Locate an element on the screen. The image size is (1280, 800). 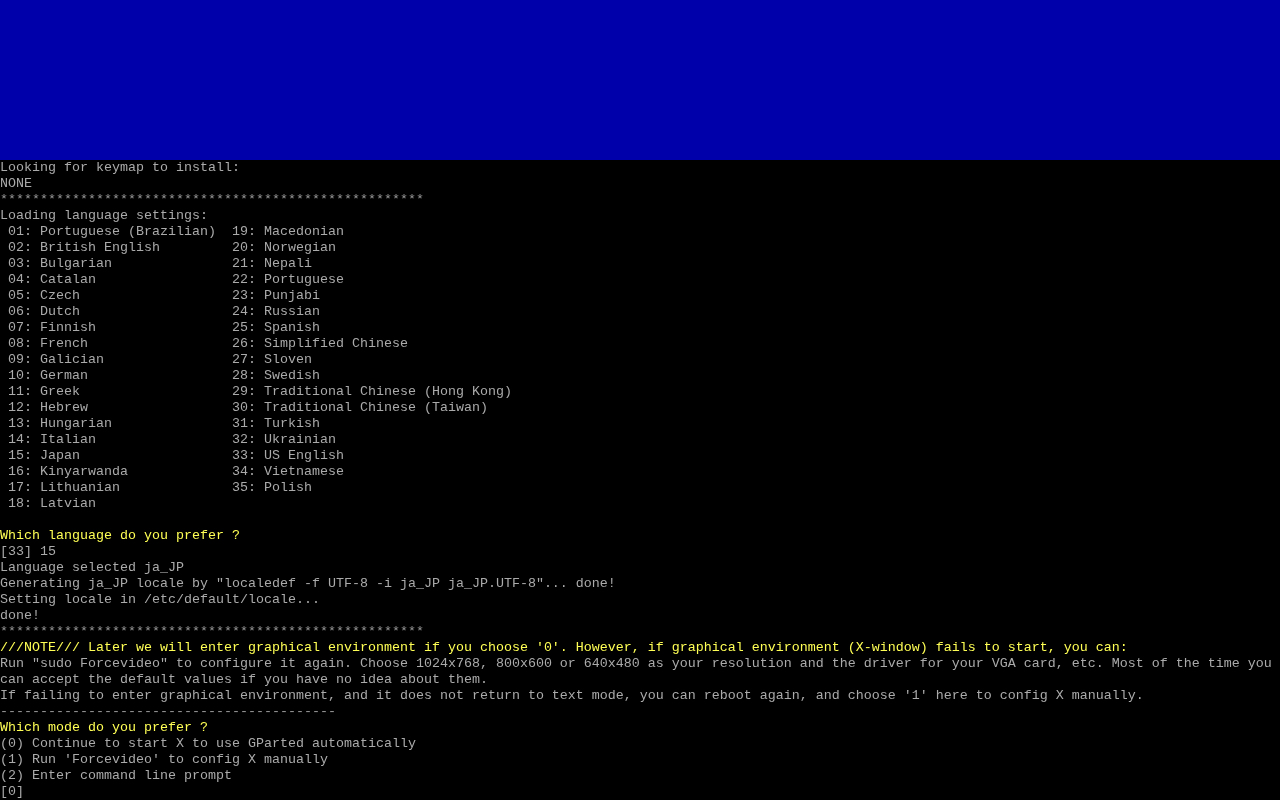
language-option: 11: Greek is located at coordinates (44, 392).